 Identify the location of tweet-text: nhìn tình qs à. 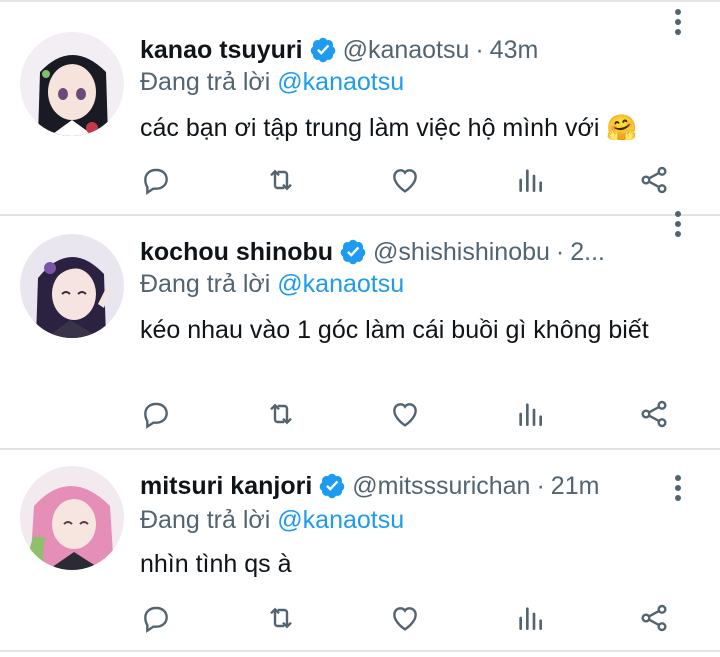
(216, 564).